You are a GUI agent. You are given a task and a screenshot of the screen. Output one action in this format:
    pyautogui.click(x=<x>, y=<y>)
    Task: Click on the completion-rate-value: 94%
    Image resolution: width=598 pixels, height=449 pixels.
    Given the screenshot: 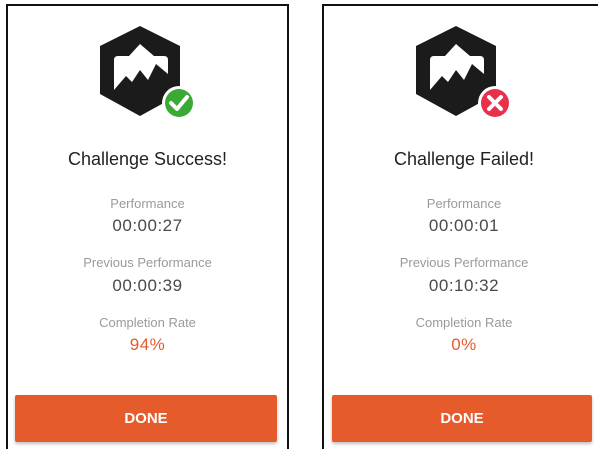 What is the action you would take?
    pyautogui.click(x=147, y=344)
    